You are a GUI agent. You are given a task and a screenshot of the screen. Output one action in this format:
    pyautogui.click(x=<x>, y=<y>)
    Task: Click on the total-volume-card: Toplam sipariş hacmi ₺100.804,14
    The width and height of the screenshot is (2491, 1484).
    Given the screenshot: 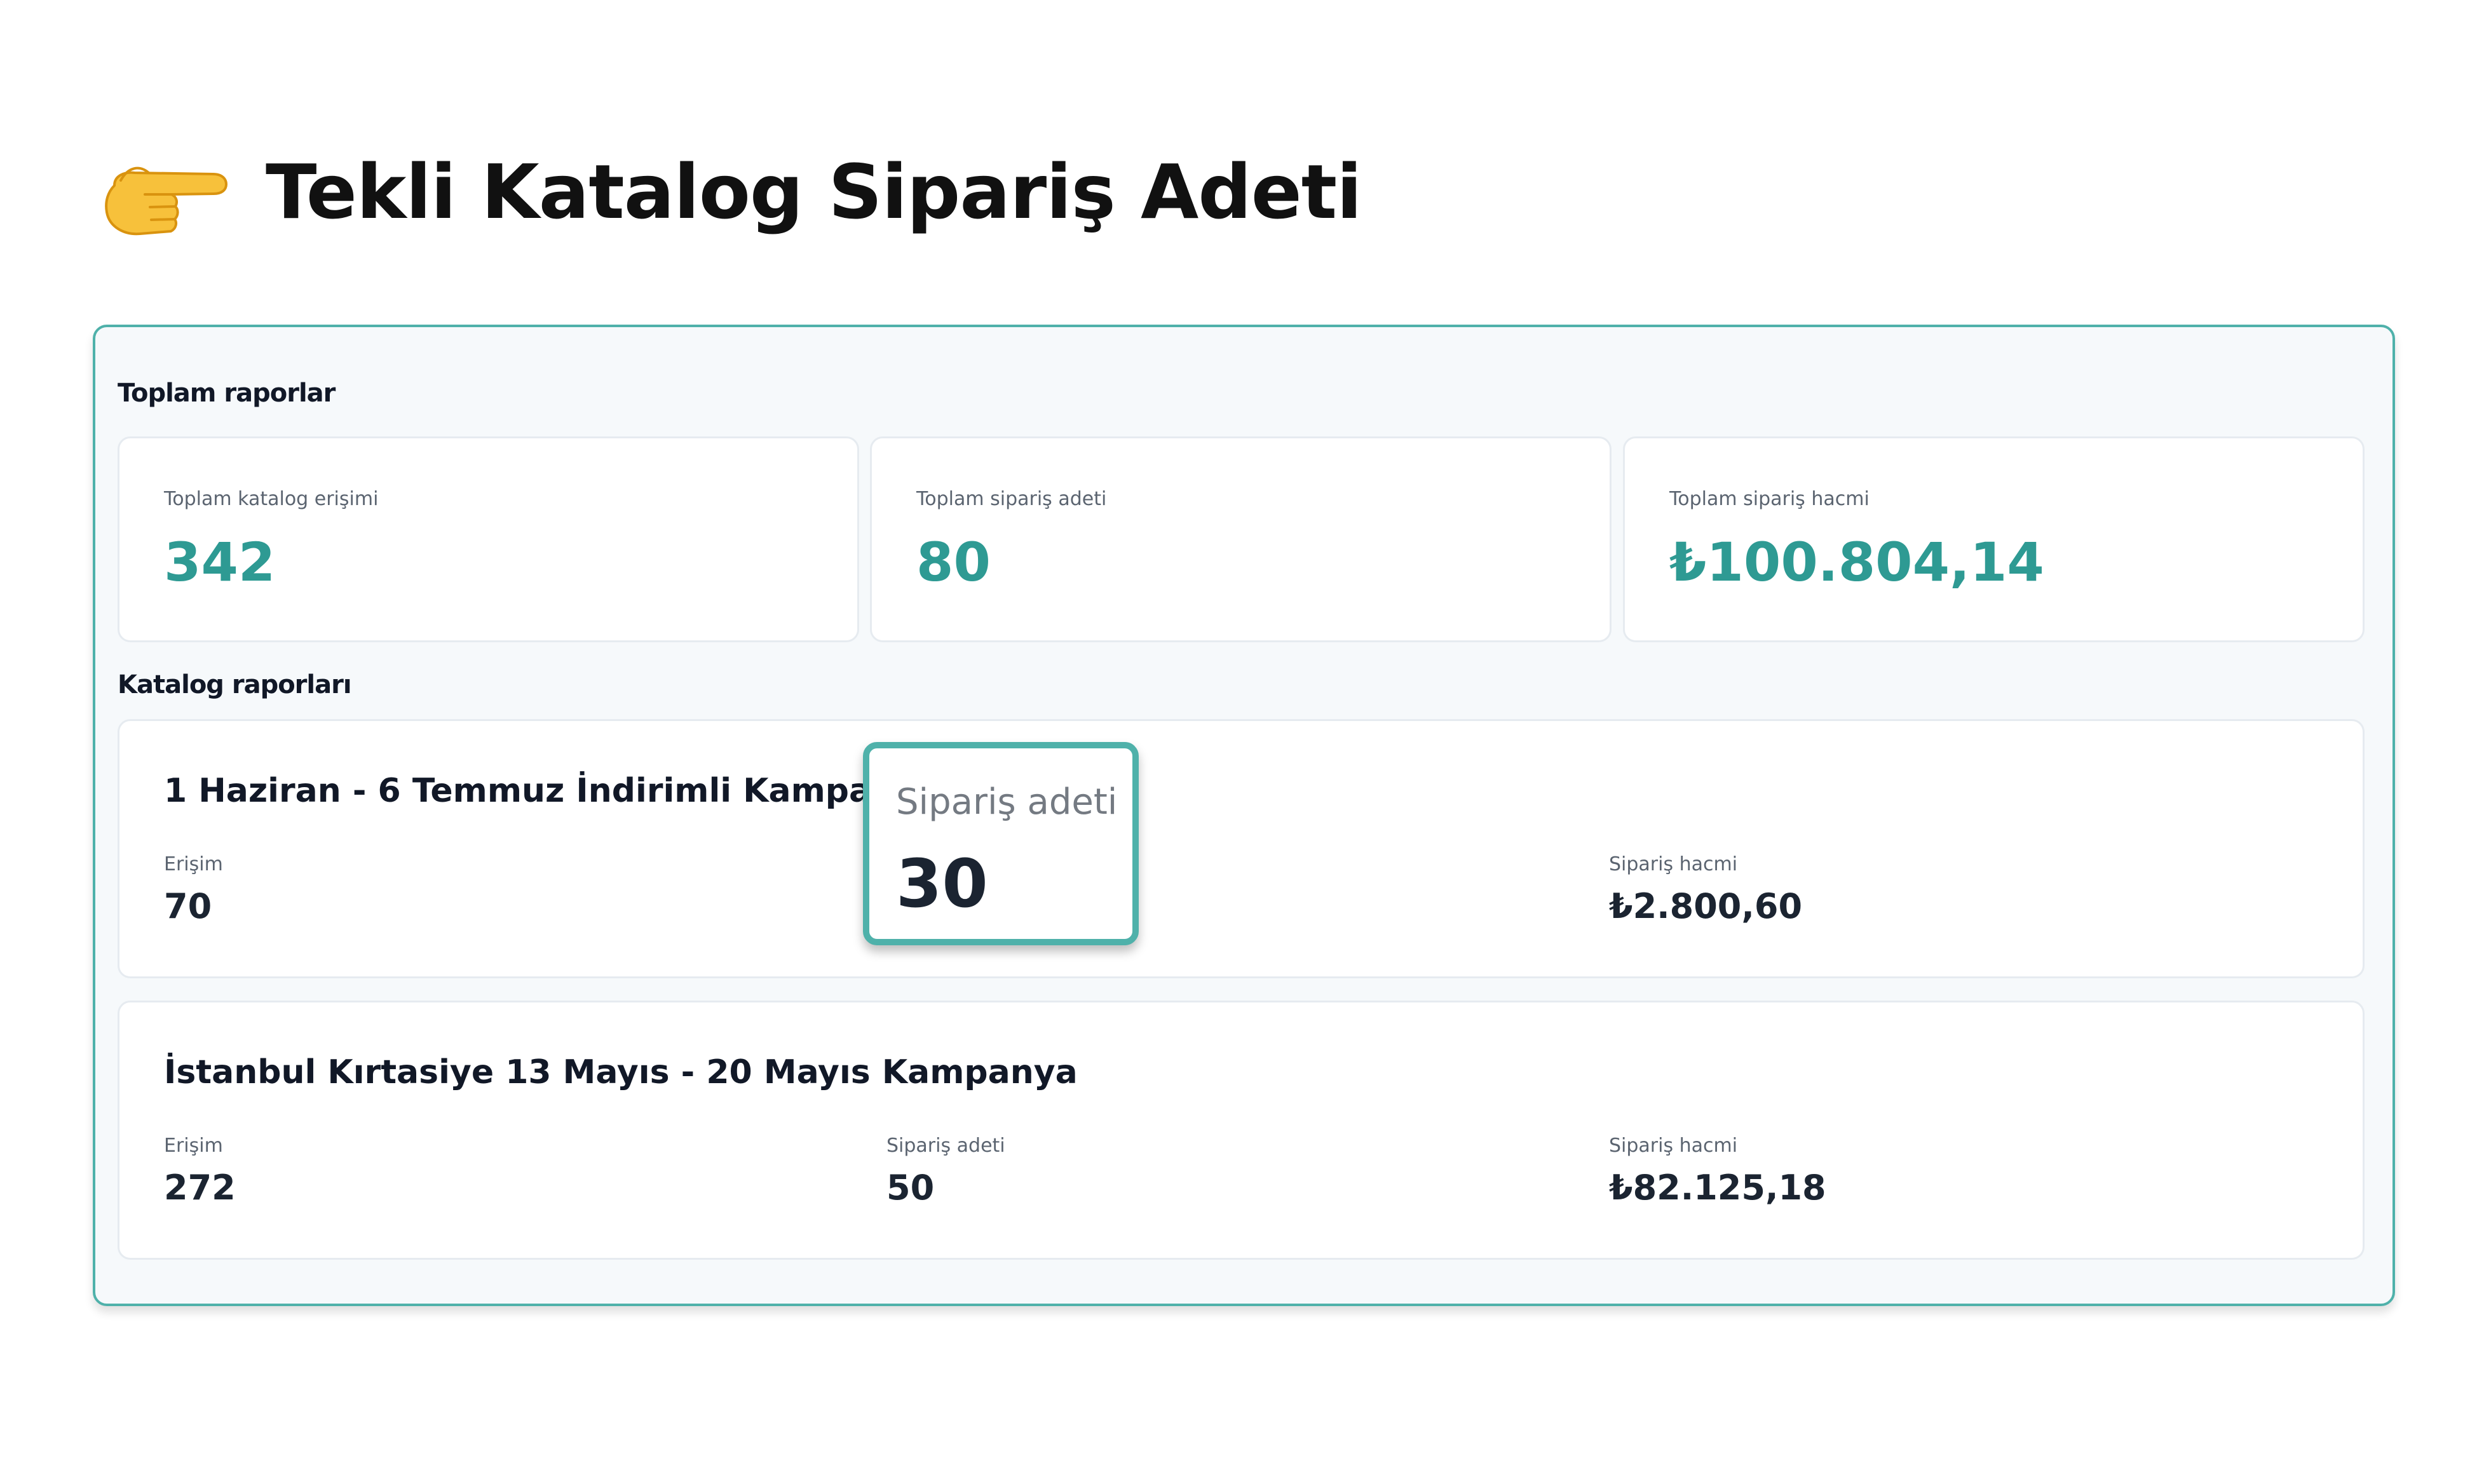 What is the action you would take?
    pyautogui.click(x=1994, y=539)
    